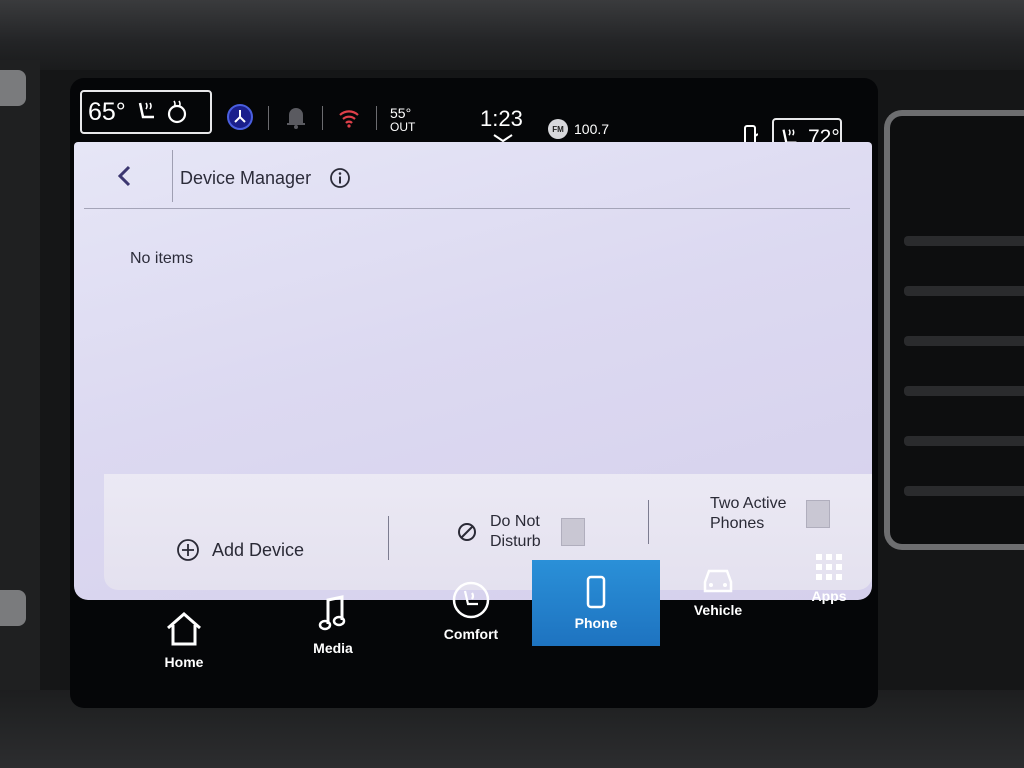  Describe the element at coordinates (748, 514) in the screenshot. I see `two-active-phones-label: Two Active Phones` at that location.